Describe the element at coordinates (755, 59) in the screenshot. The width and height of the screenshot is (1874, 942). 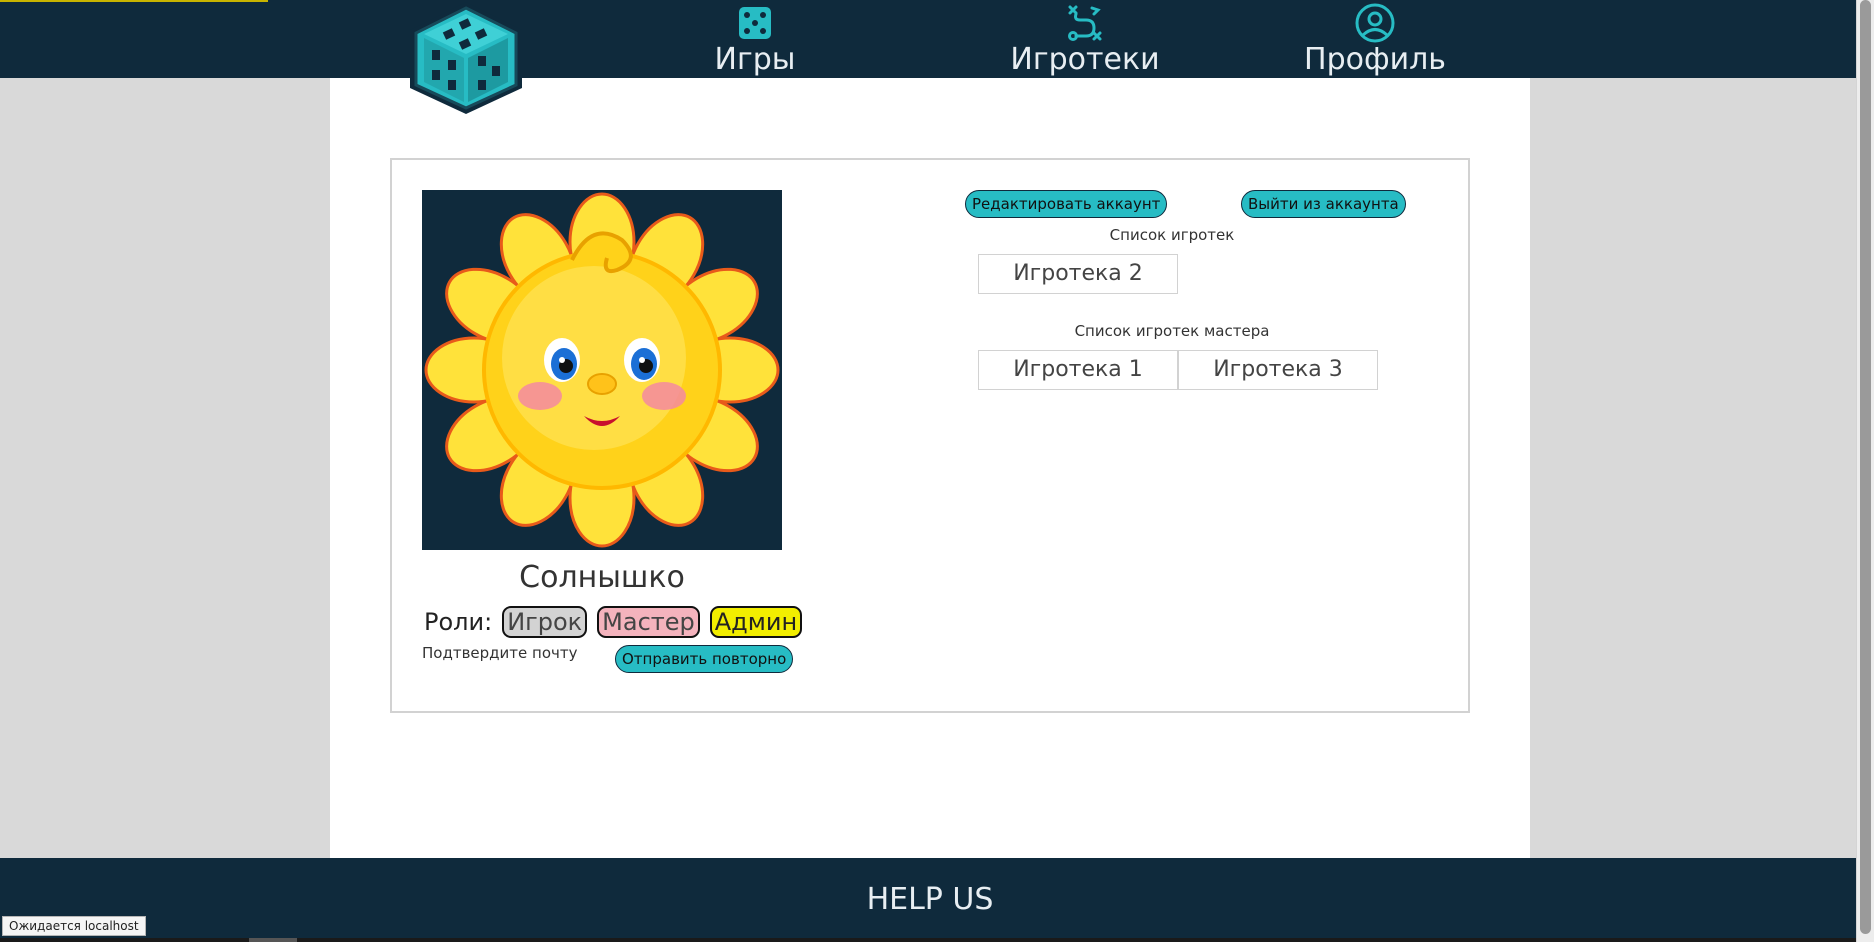
I see `nav-games-label: Игры` at that location.